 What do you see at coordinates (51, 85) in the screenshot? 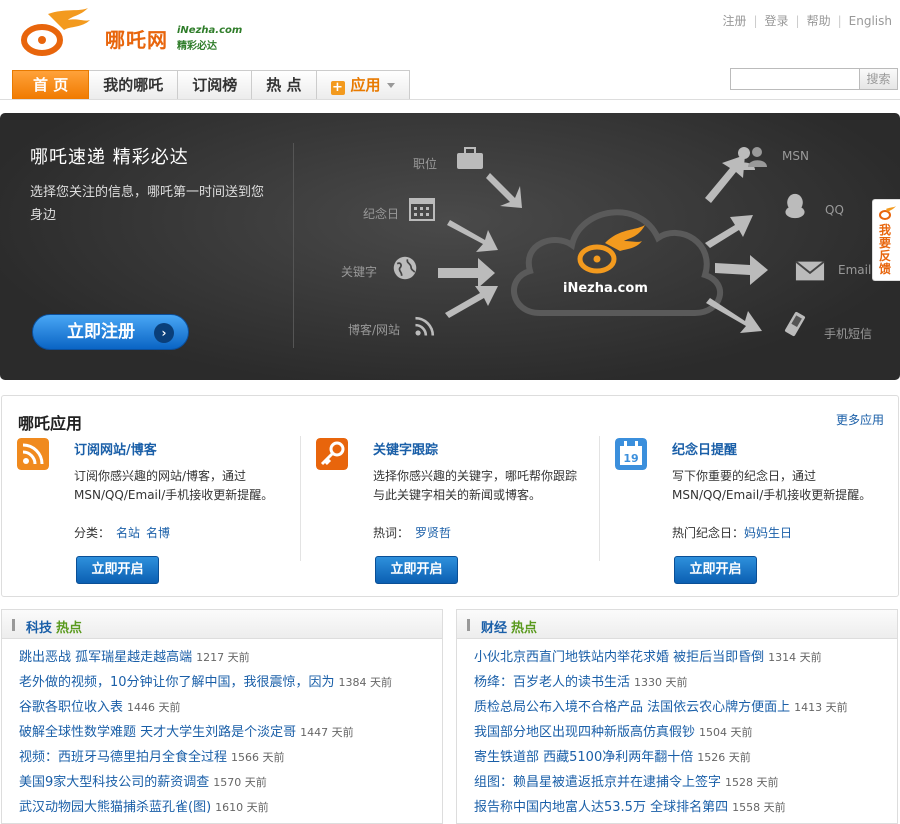
I see `tab-home: 首 页` at bounding box center [51, 85].